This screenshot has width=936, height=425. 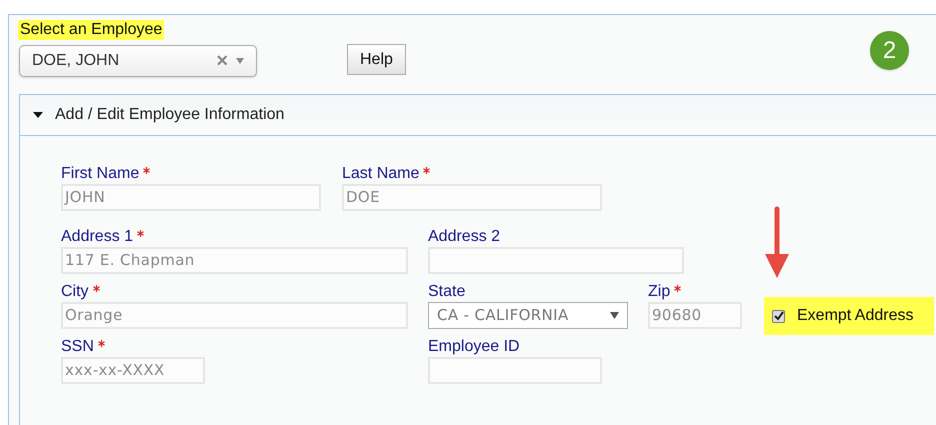 I want to click on field-label: State, so click(x=447, y=292).